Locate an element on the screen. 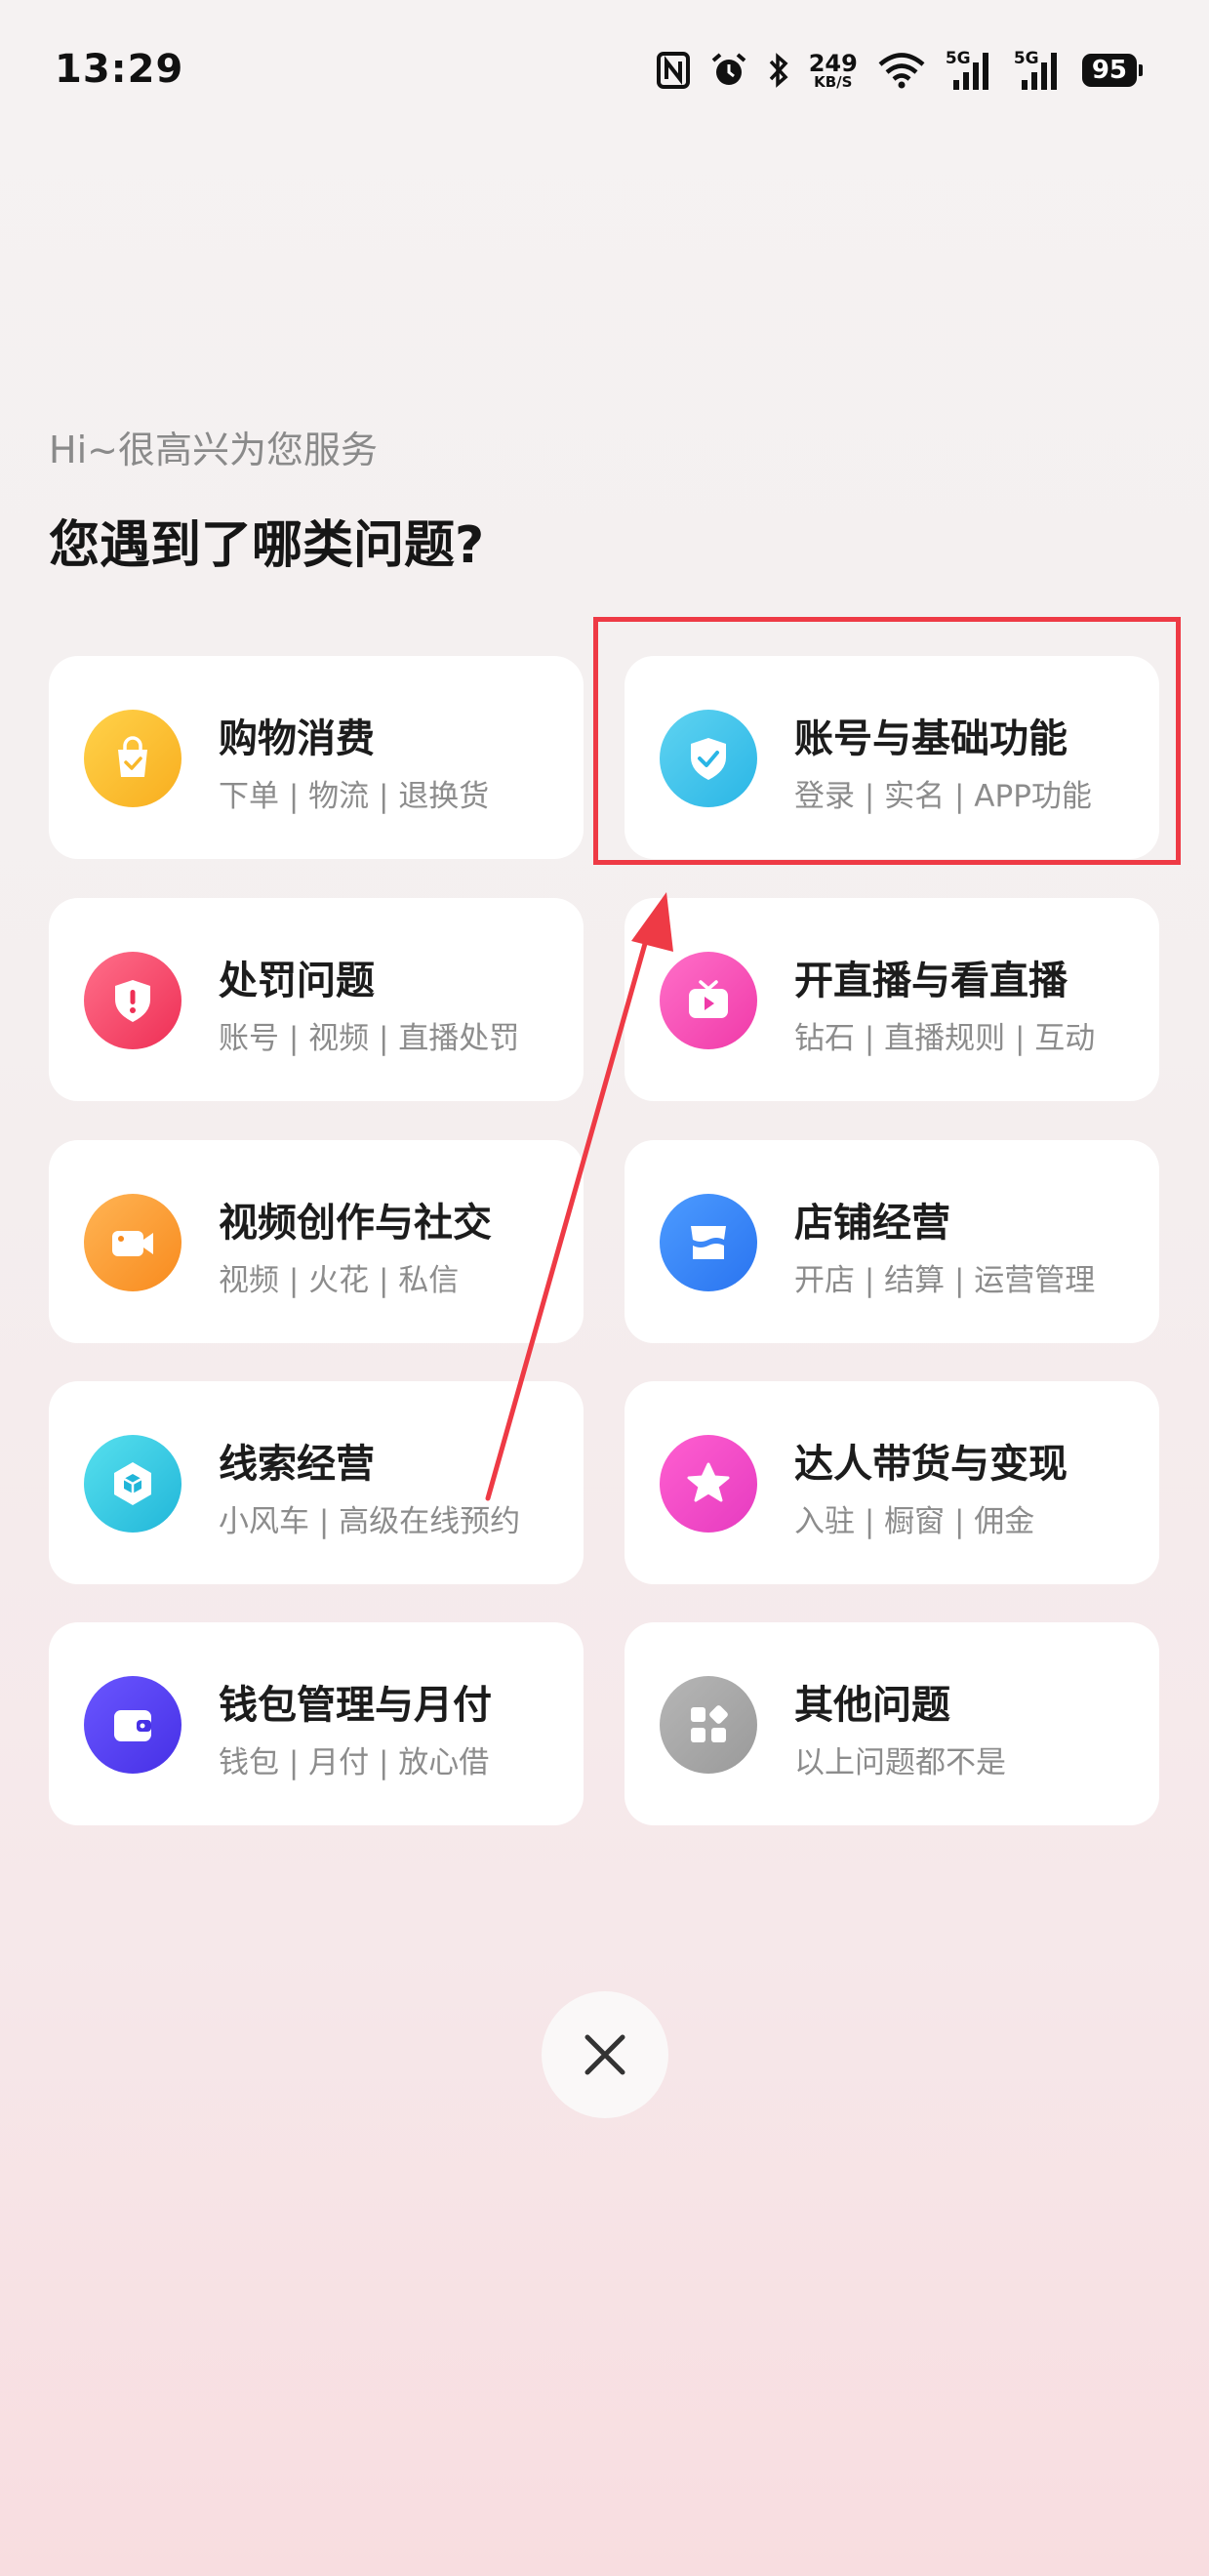  category-subtitle: 下单 | 物流 | 退换货 is located at coordinates (354, 796).